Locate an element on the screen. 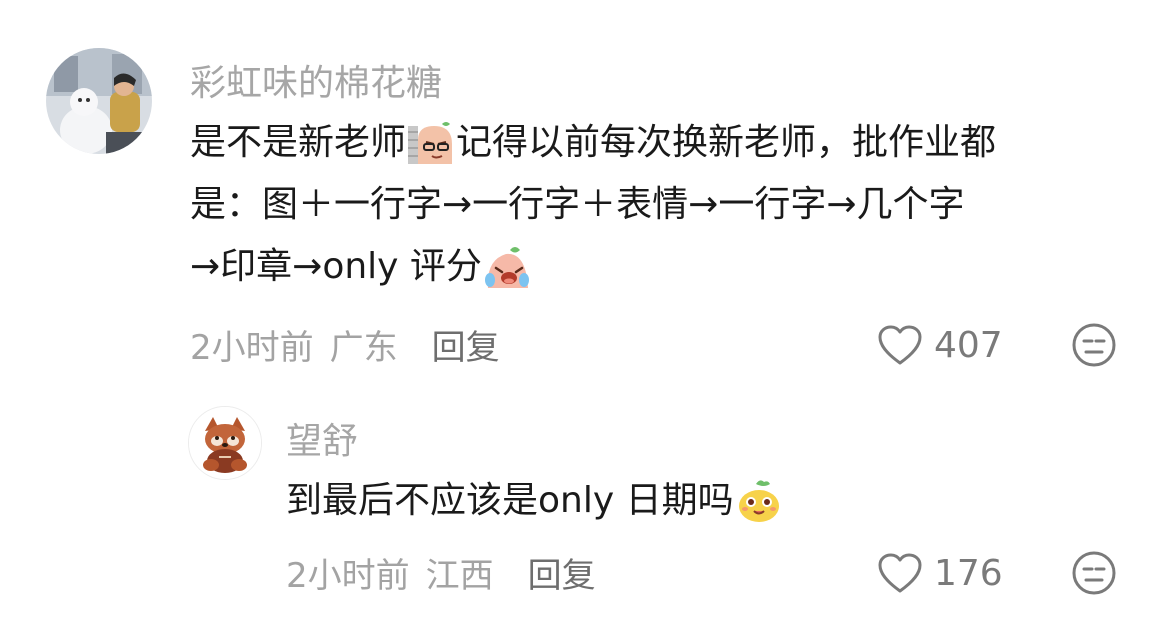 The image size is (1166, 623). comment-text-segment: 是不是新老师 is located at coordinates (298, 142).